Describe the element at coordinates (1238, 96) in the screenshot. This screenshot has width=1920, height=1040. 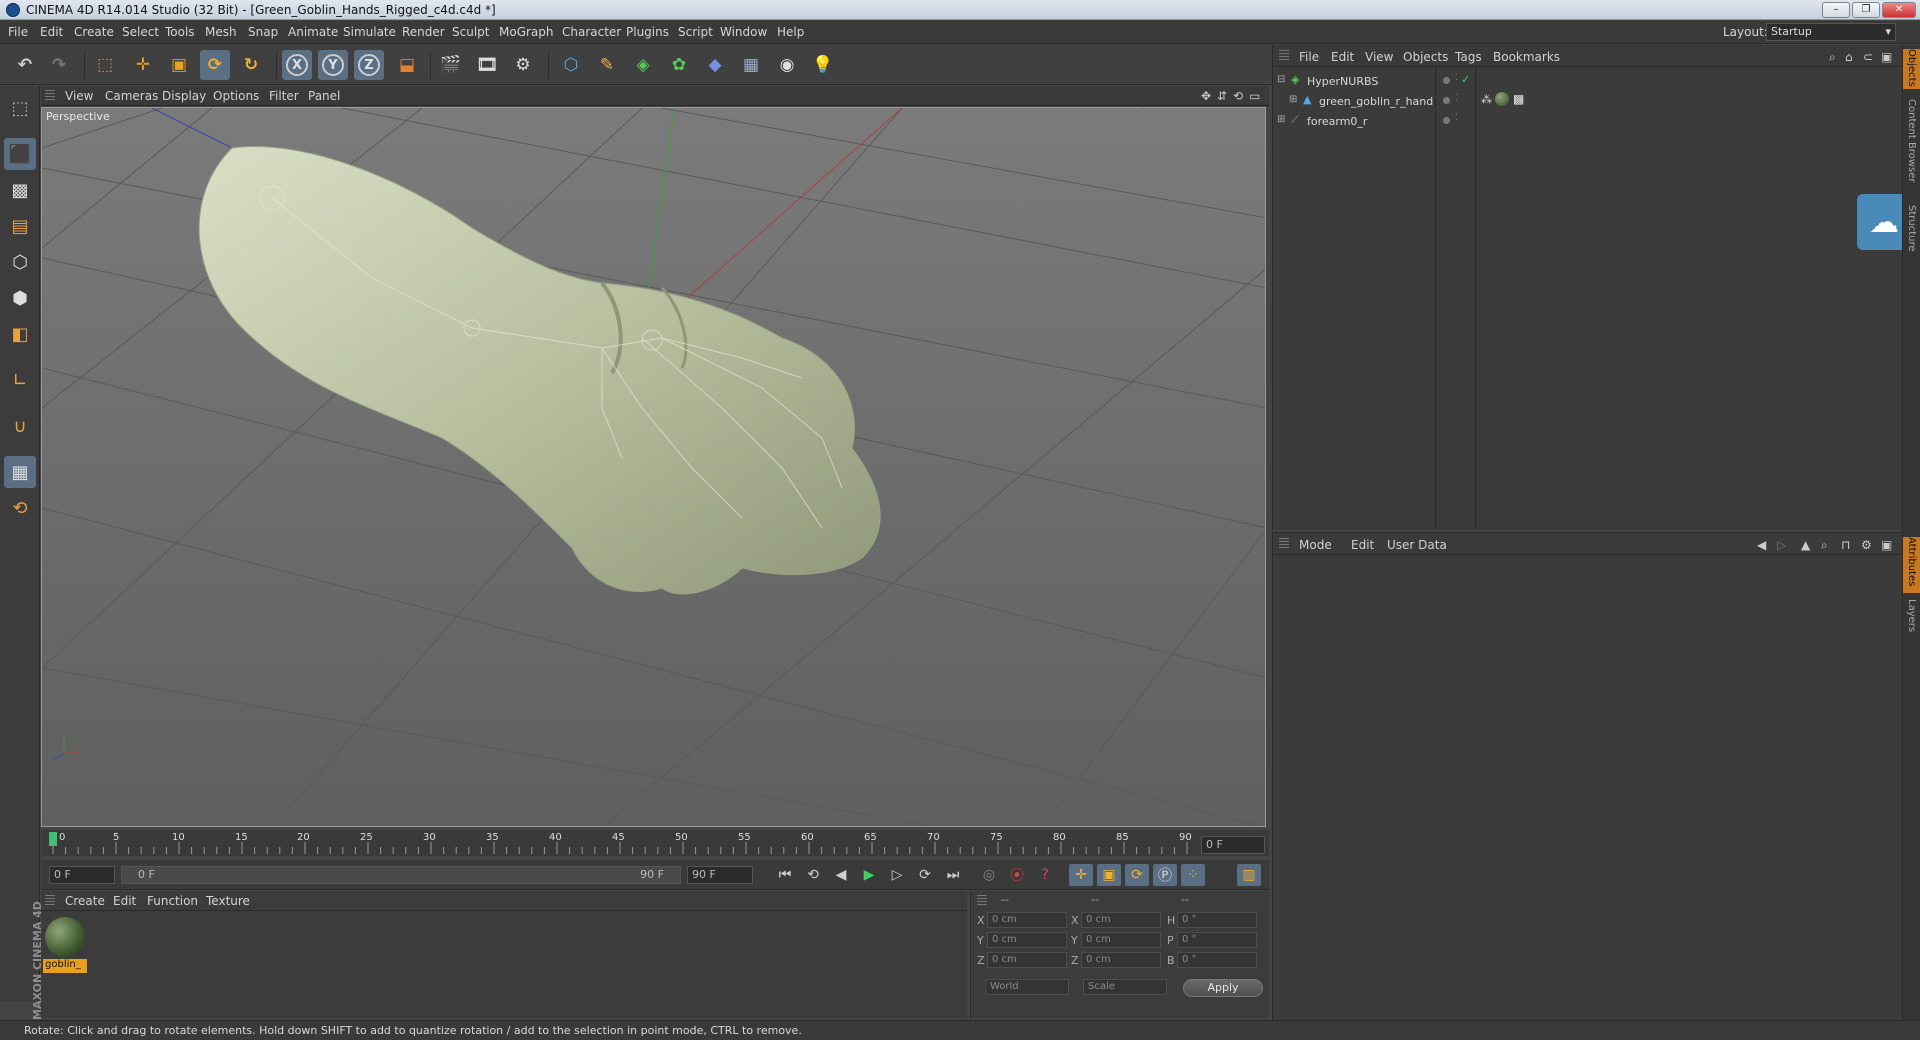
I see `viewport-rotate-icon: ⟲` at that location.